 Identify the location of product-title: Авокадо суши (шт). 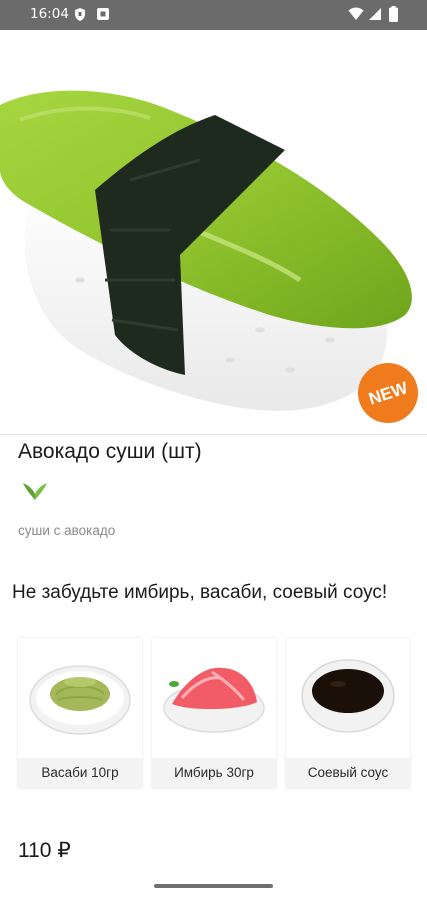
(110, 451).